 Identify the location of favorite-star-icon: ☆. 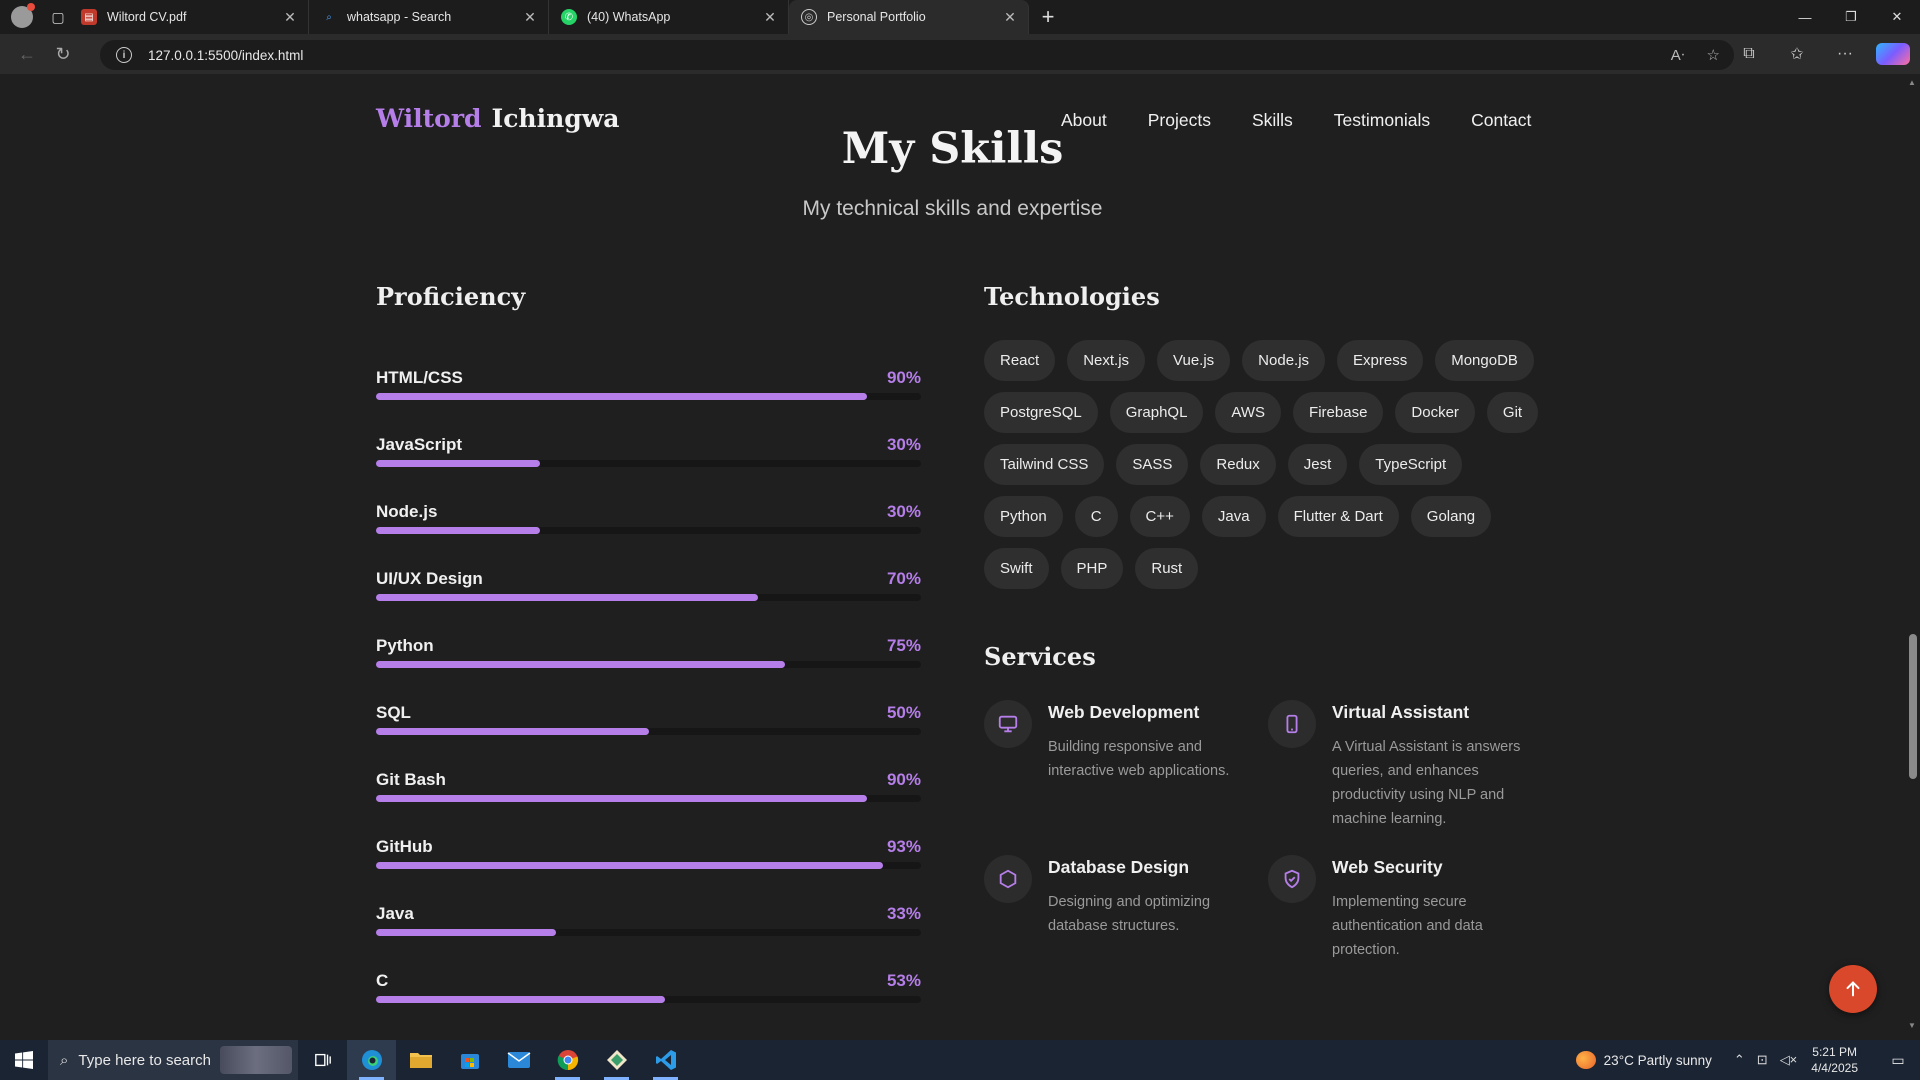
(1713, 55).